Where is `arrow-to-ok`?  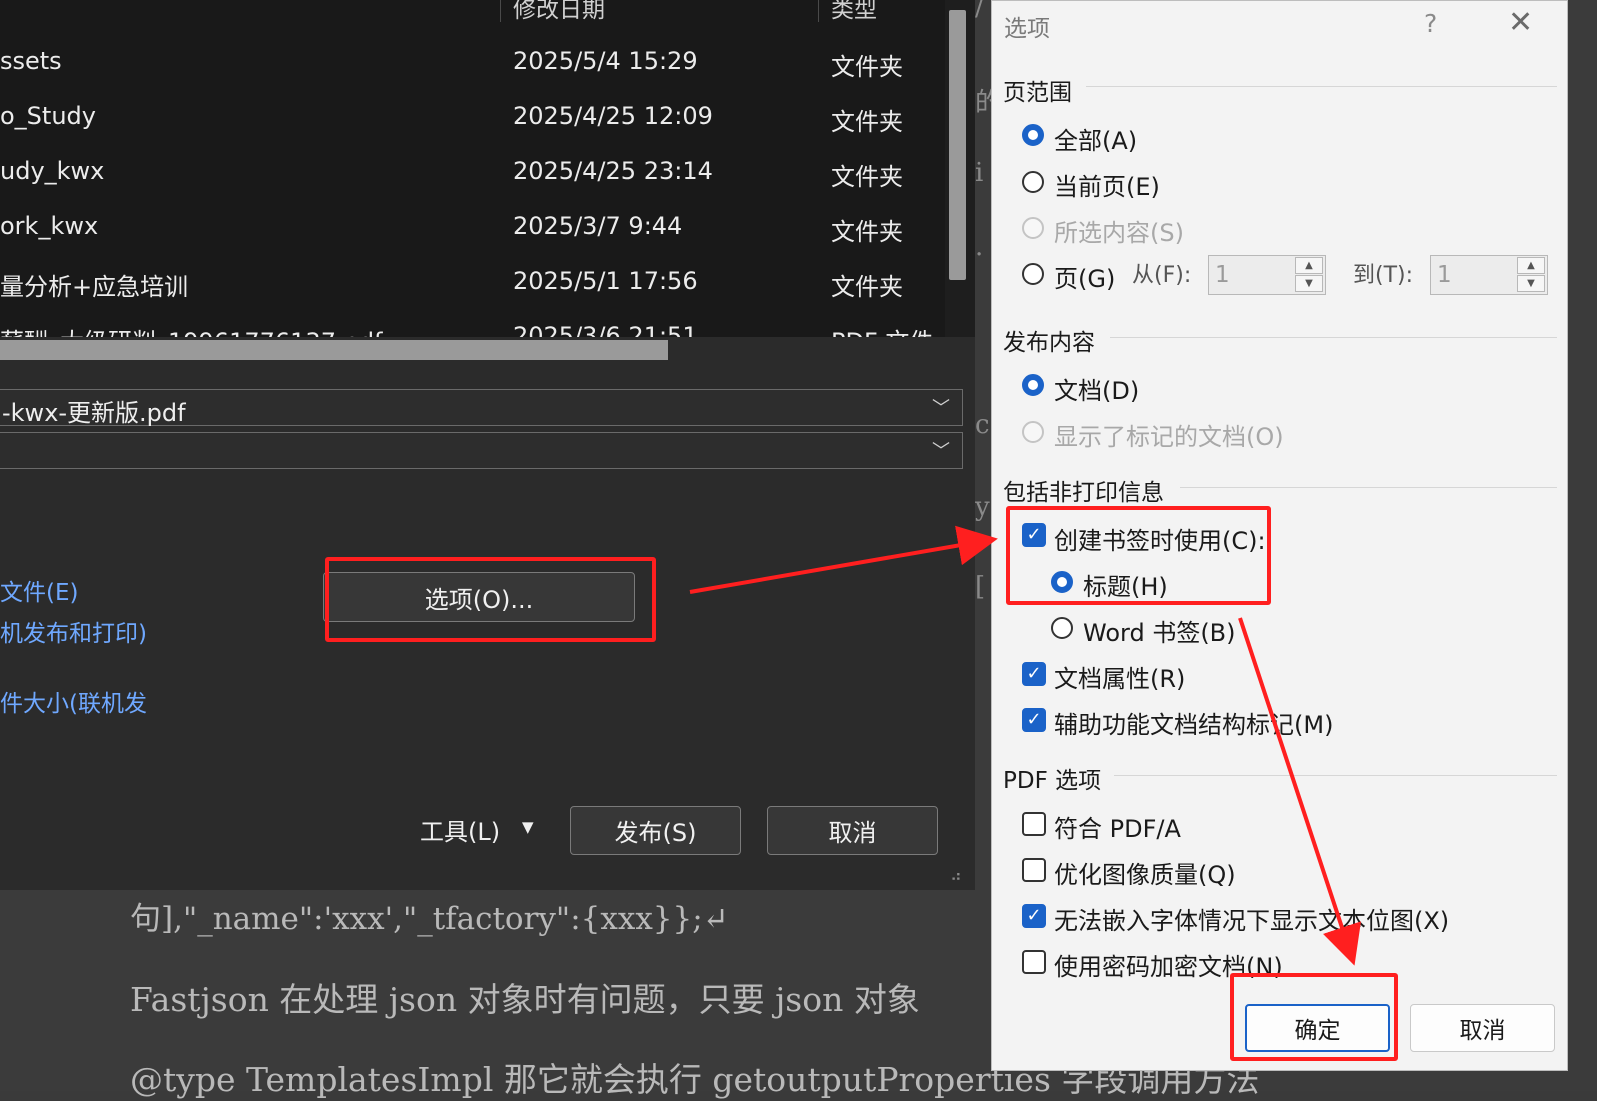 arrow-to-ok is located at coordinates (1299, 791).